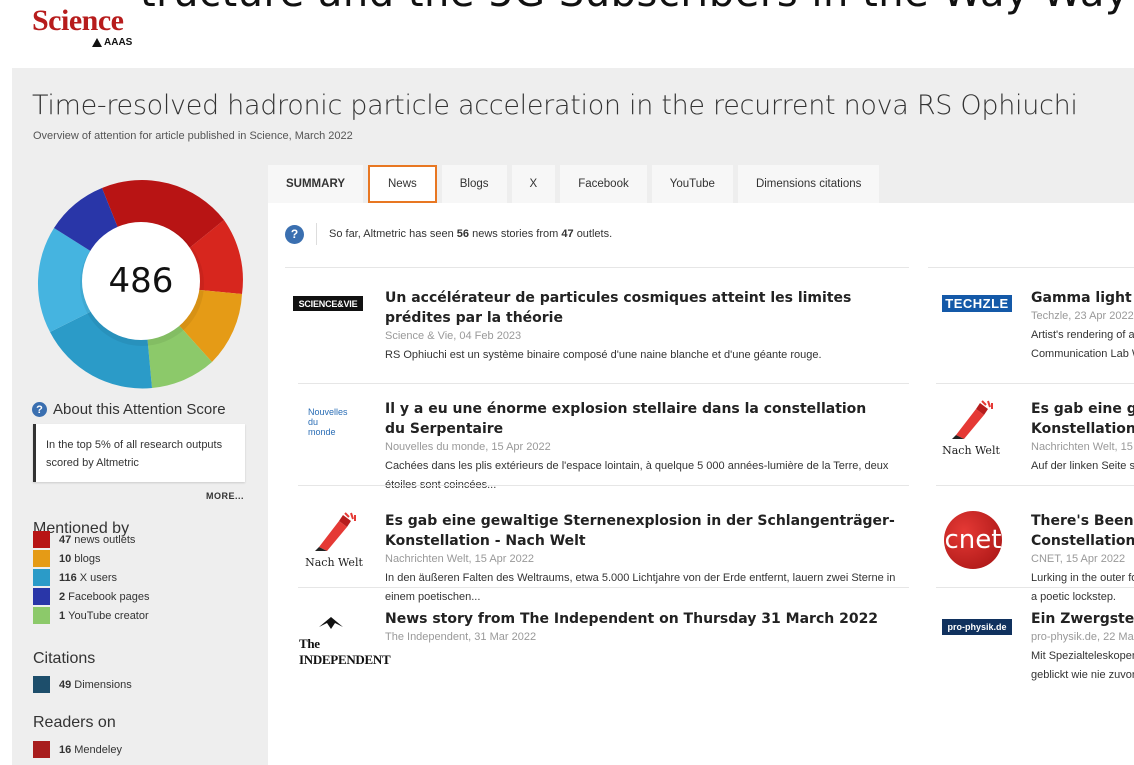 The width and height of the screenshot is (1134, 765). Describe the element at coordinates (515, 234) in the screenshot. I see `seen-middle: news stories from` at that location.